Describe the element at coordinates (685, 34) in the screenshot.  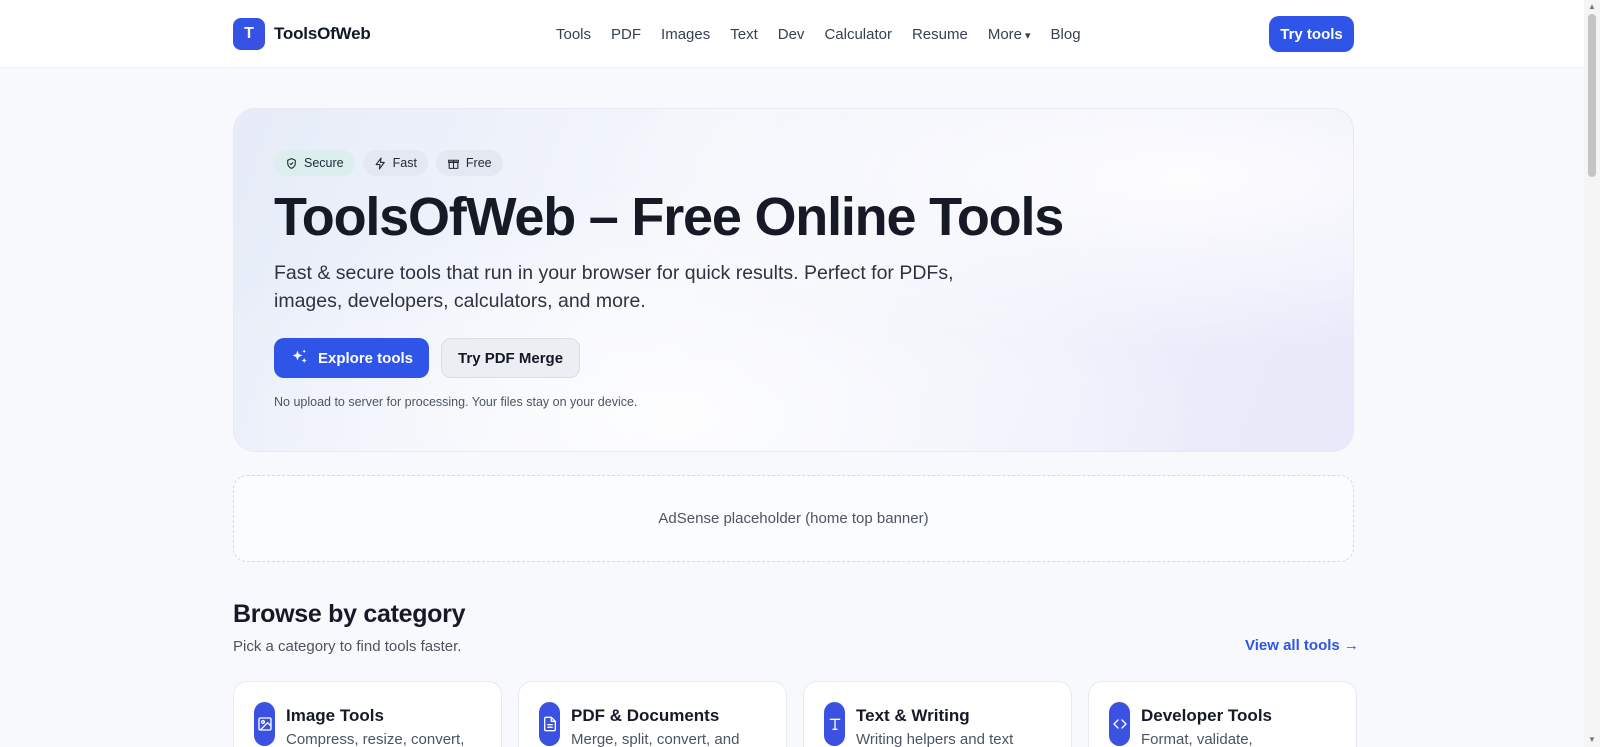
I see `nav-images: Images` at that location.